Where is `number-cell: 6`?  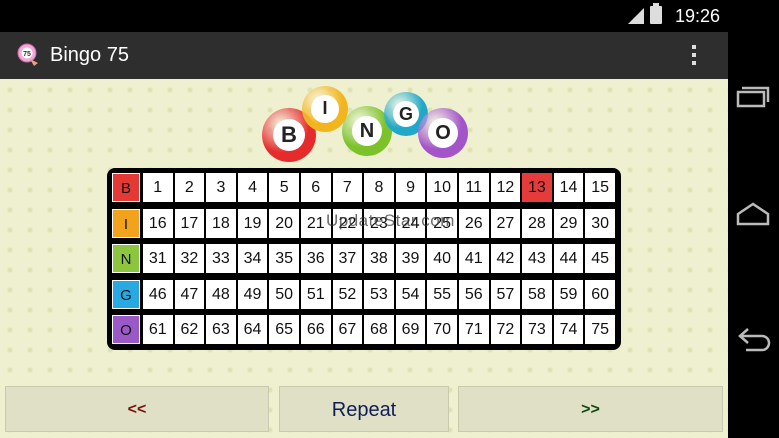 number-cell: 6 is located at coordinates (316, 187).